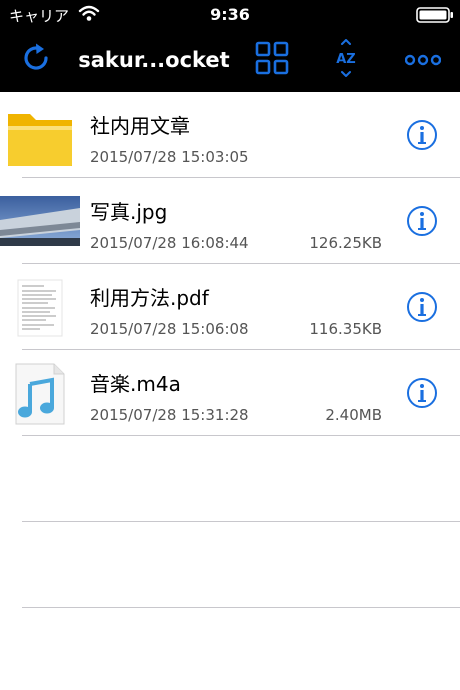 The width and height of the screenshot is (460, 690). I want to click on refresh-button, so click(36, 60).